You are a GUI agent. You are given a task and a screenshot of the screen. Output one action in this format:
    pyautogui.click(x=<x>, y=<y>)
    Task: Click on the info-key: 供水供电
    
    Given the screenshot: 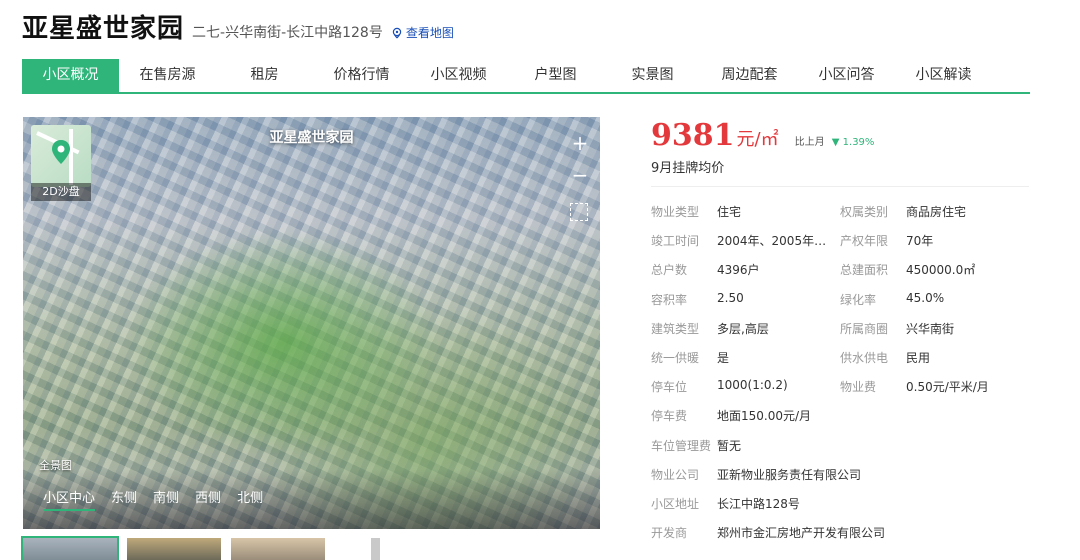 What is the action you would take?
    pyautogui.click(x=864, y=357)
    